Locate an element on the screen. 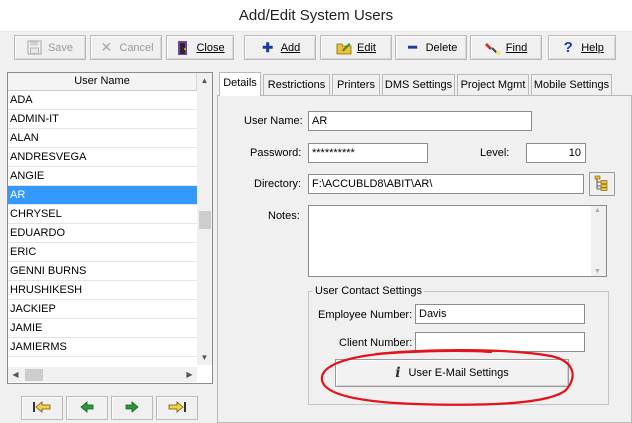  delete-button: ━ Delete is located at coordinates (431, 47).